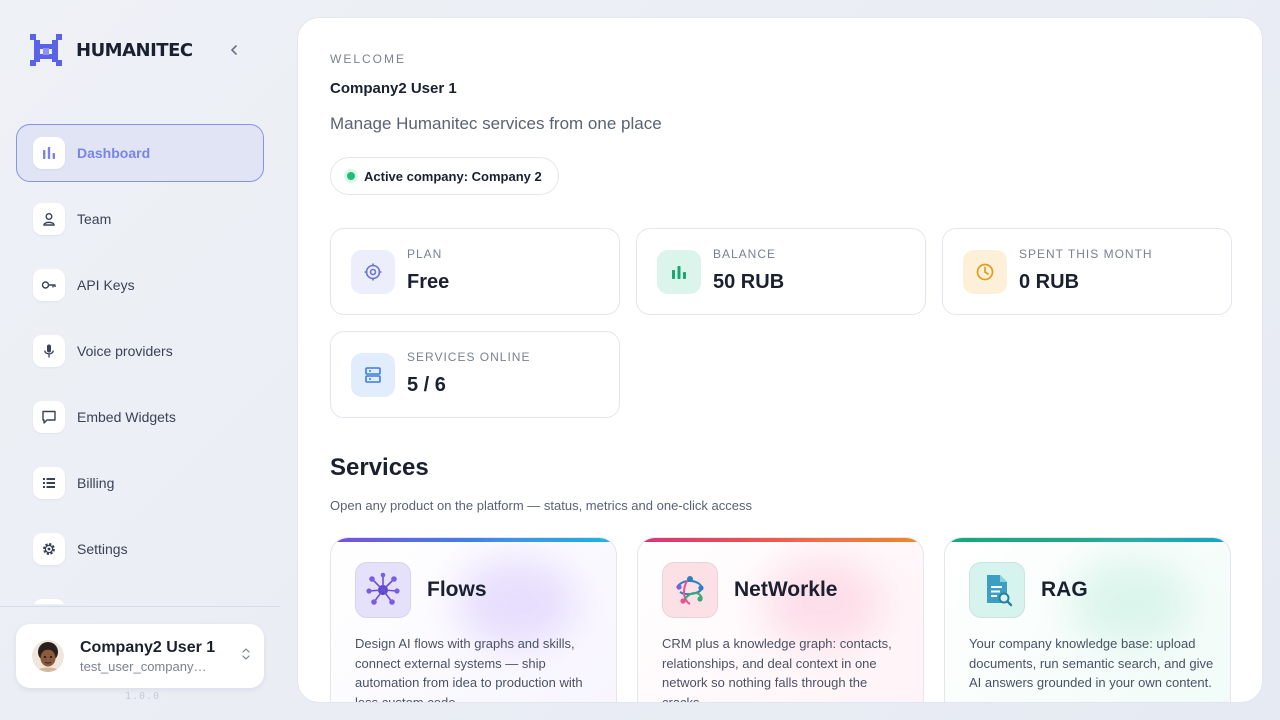 This screenshot has width=1280, height=720. What do you see at coordinates (426, 385) in the screenshot?
I see `stat-value: 5 / 6` at bounding box center [426, 385].